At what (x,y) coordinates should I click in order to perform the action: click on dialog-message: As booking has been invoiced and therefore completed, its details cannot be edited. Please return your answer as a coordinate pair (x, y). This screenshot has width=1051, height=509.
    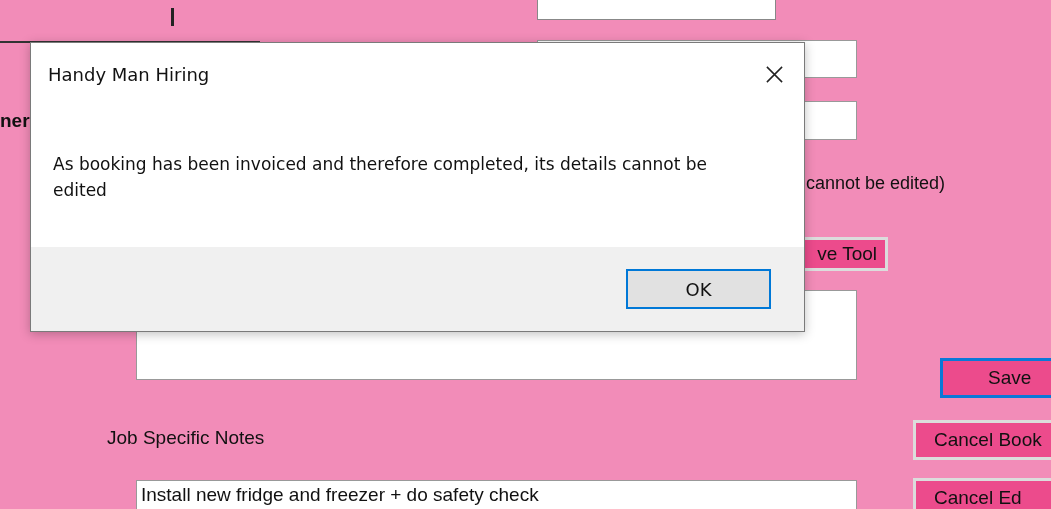
    Looking at the image, I should click on (380, 177).